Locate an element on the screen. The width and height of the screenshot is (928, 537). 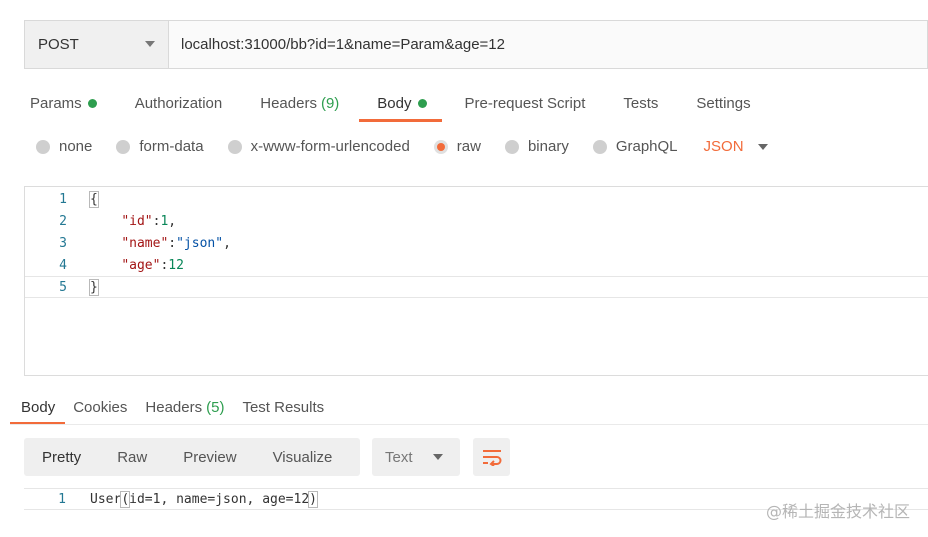
editor-line: 1 { is located at coordinates (476, 199).